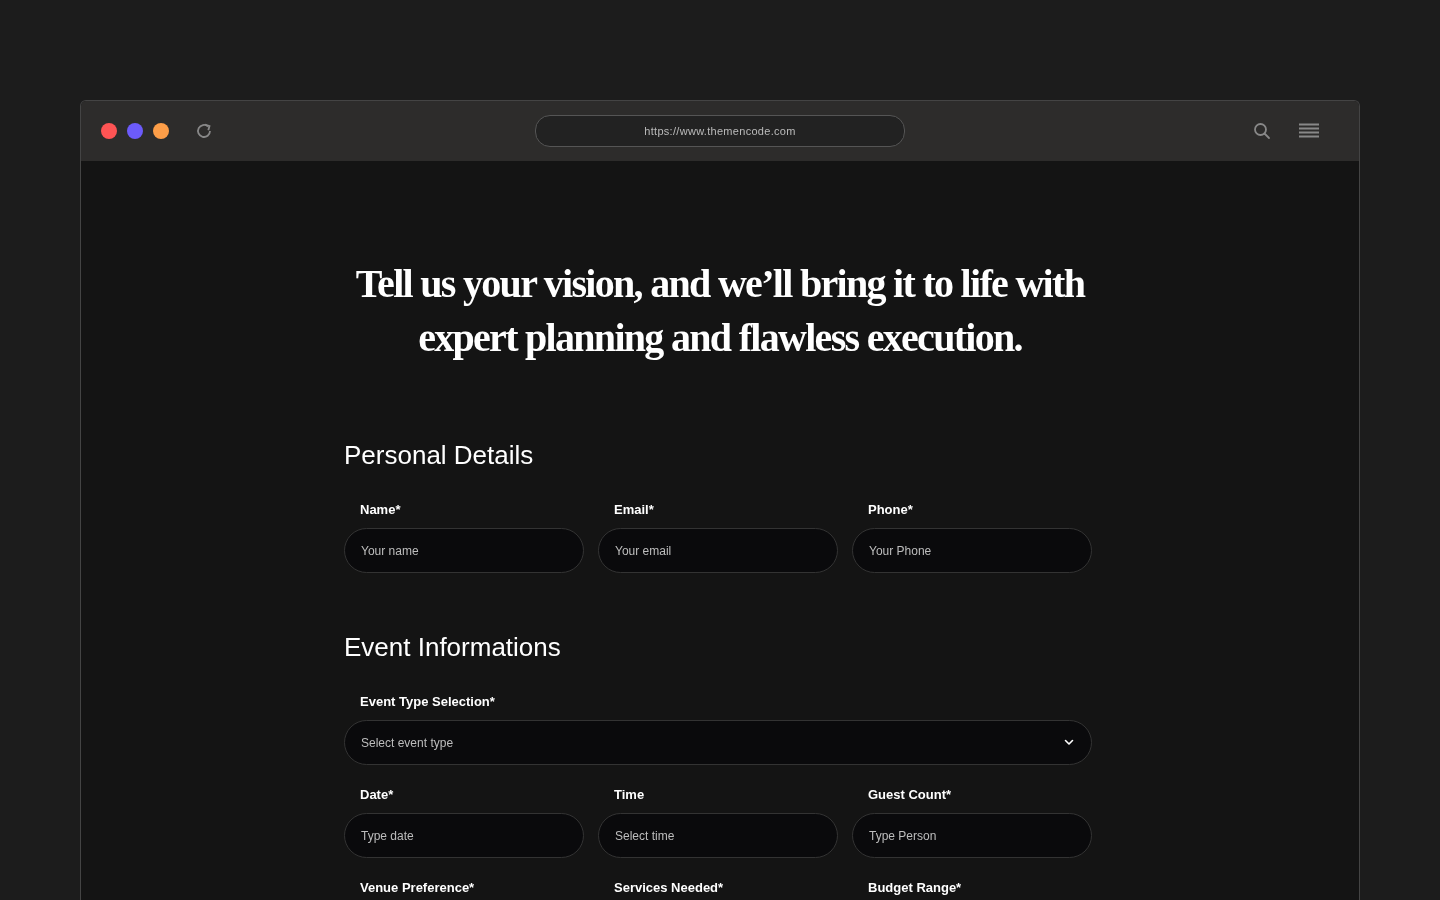  What do you see at coordinates (720, 131) in the screenshot?
I see `url-field: https://www.themencode.com` at bounding box center [720, 131].